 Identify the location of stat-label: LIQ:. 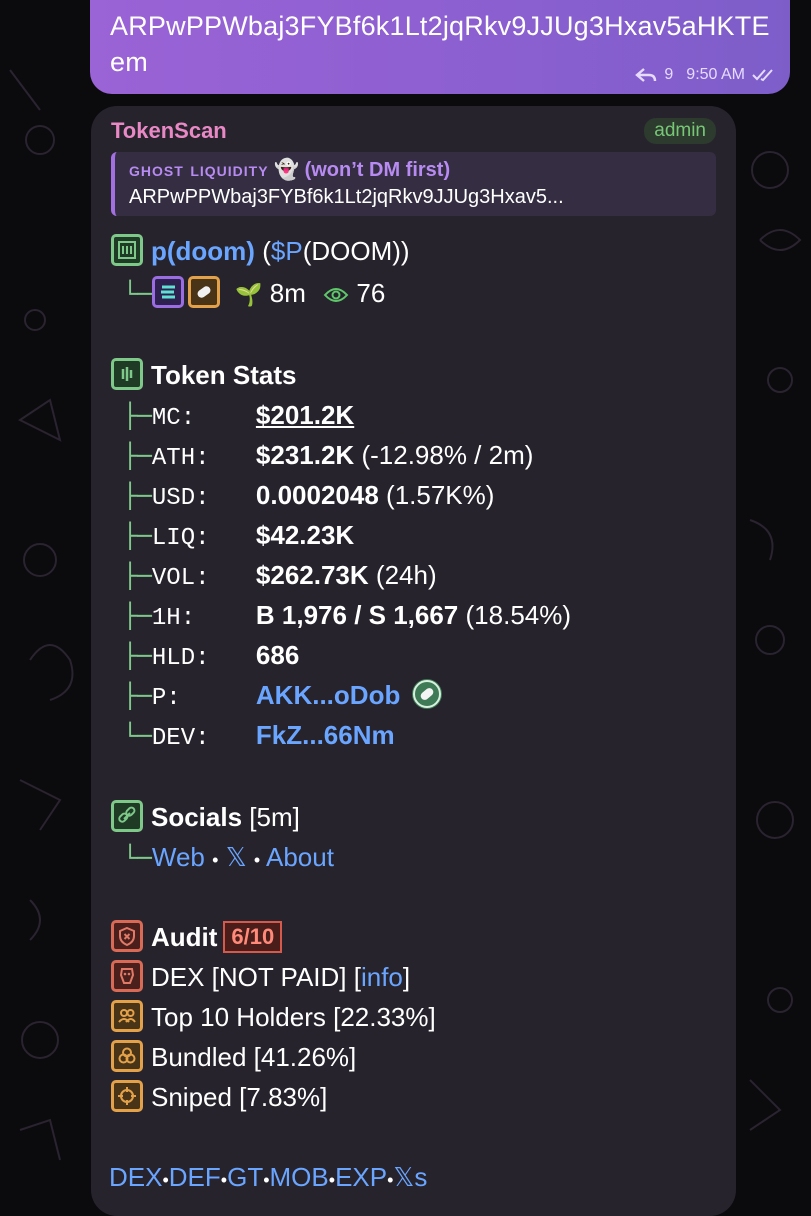
(180, 538).